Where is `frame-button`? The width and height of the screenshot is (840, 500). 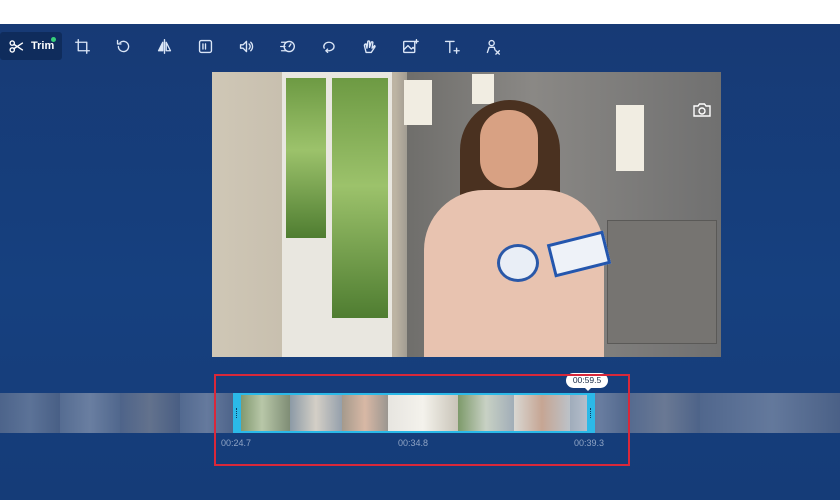
frame-button is located at coordinates (205, 46).